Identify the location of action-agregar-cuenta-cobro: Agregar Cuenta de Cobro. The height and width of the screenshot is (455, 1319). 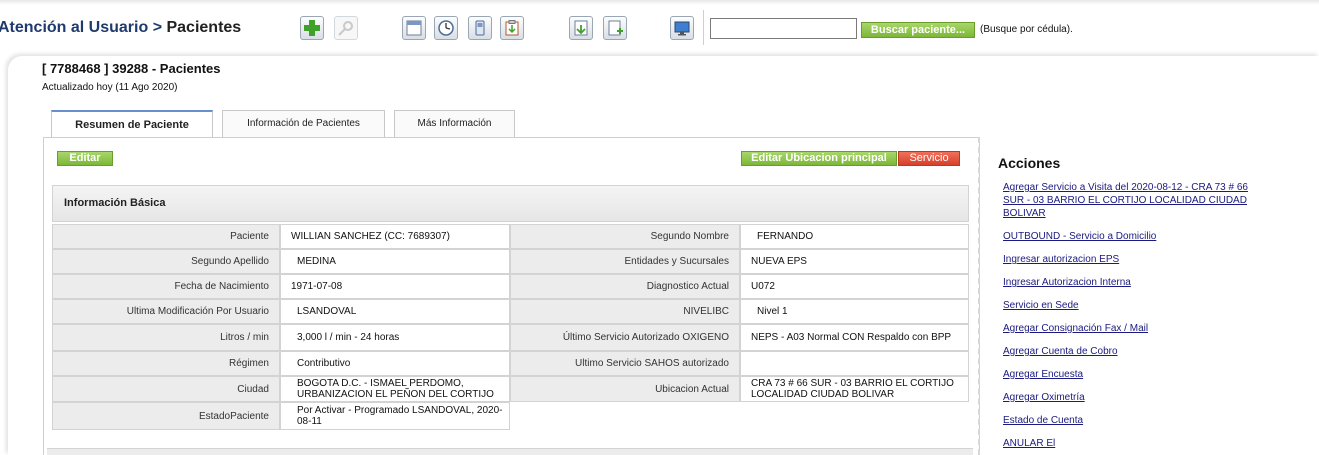
(1060, 351).